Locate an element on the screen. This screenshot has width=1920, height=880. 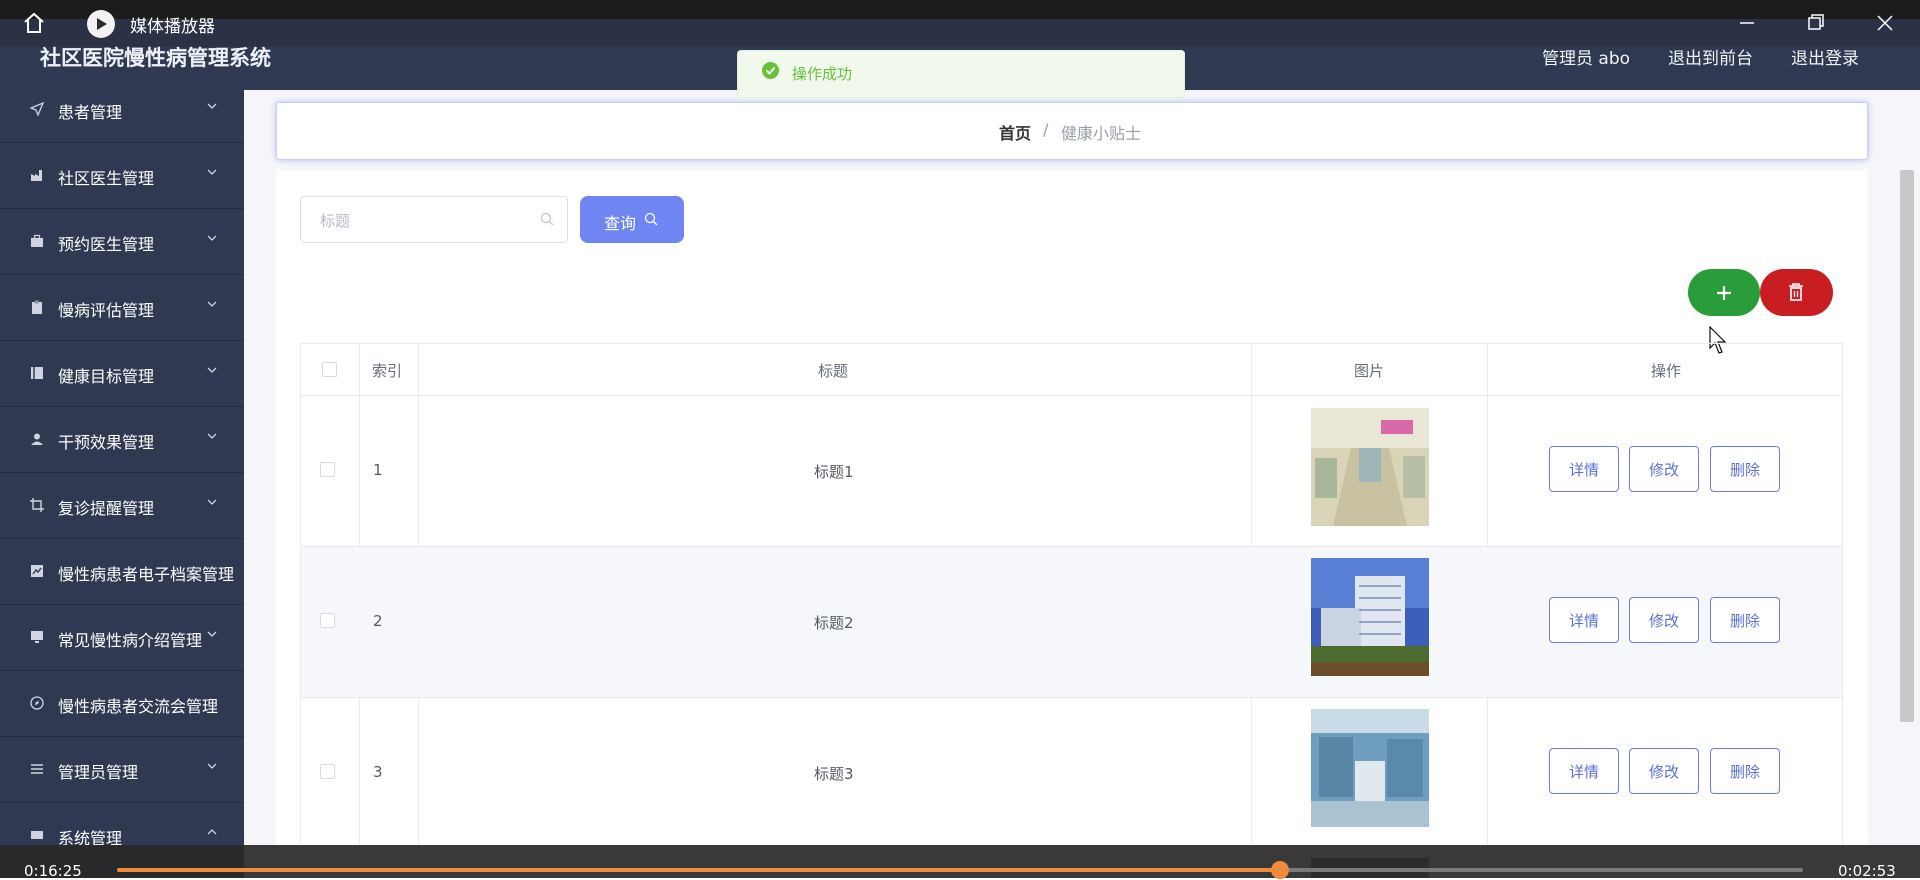
paper-plane-icon is located at coordinates (37, 109).